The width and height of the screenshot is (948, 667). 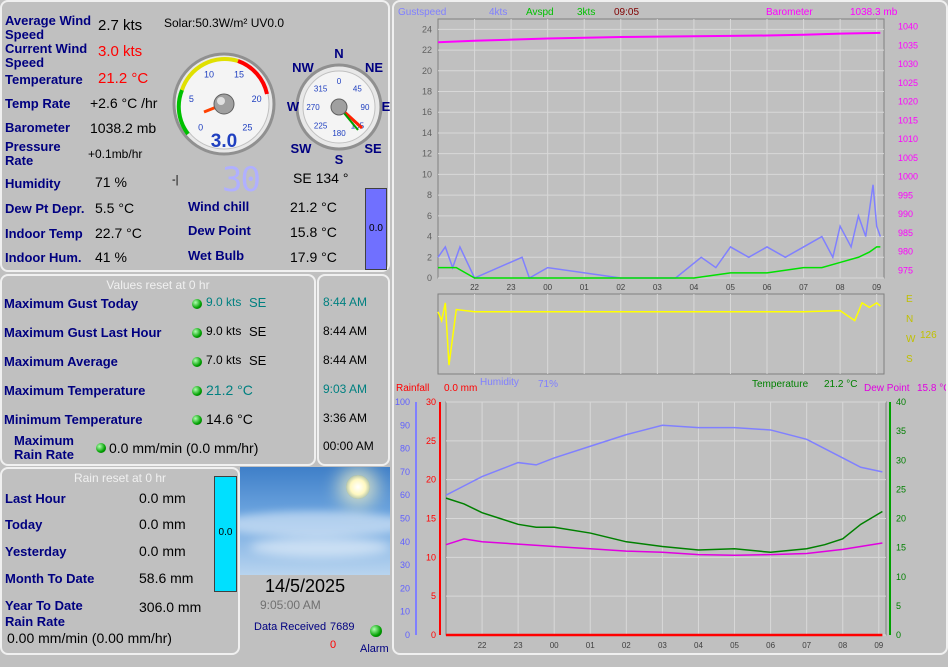 What do you see at coordinates (405, 495) in the screenshot?
I see `humidity-tick-label: 60` at bounding box center [405, 495].